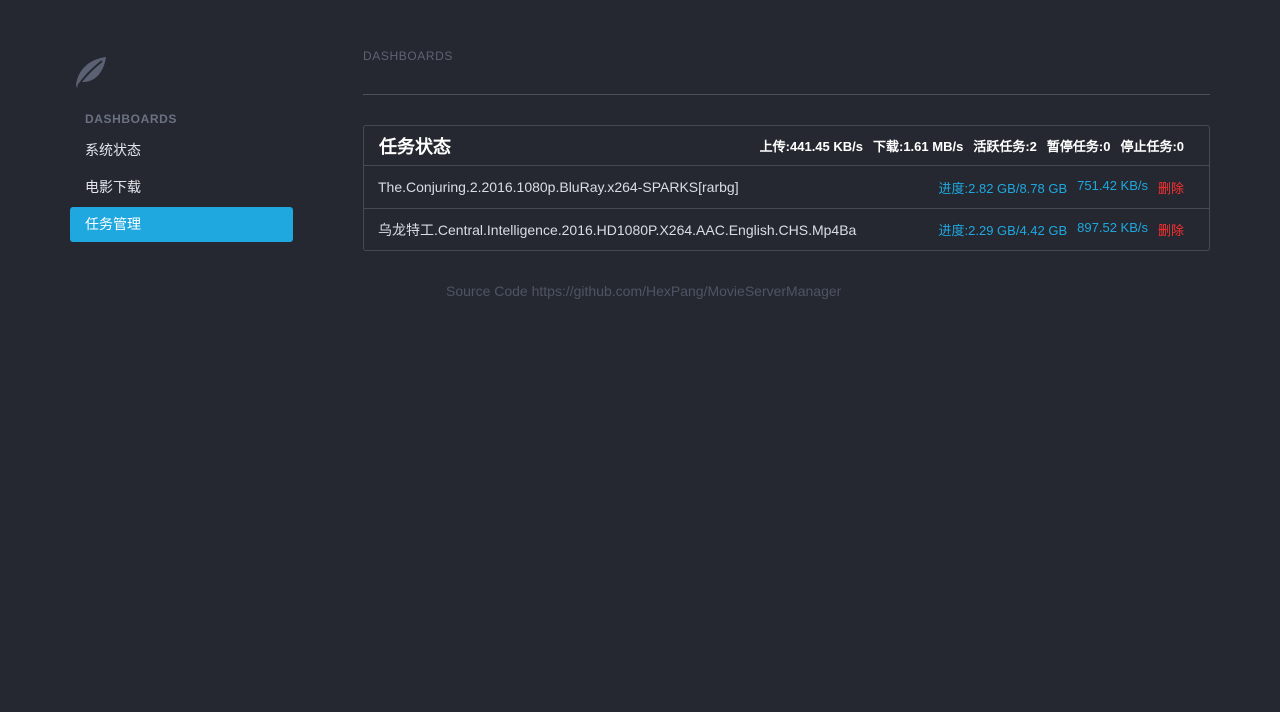 This screenshot has height=712, width=1280. What do you see at coordinates (1112, 185) in the screenshot?
I see `task-speed: 751.42 KB/s` at bounding box center [1112, 185].